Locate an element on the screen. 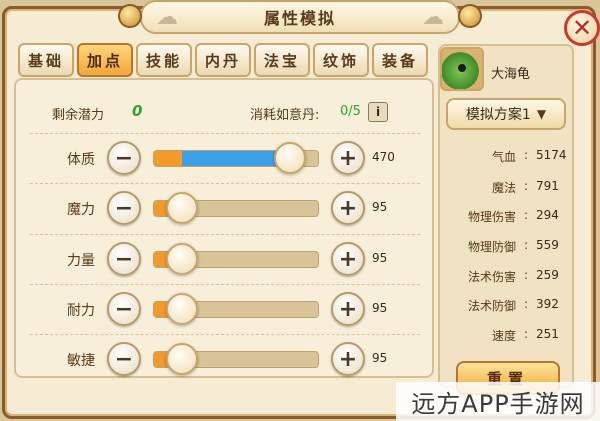 This screenshot has width=600, height=421. attribute-row: 力量 − +95 is located at coordinates (220, 260).